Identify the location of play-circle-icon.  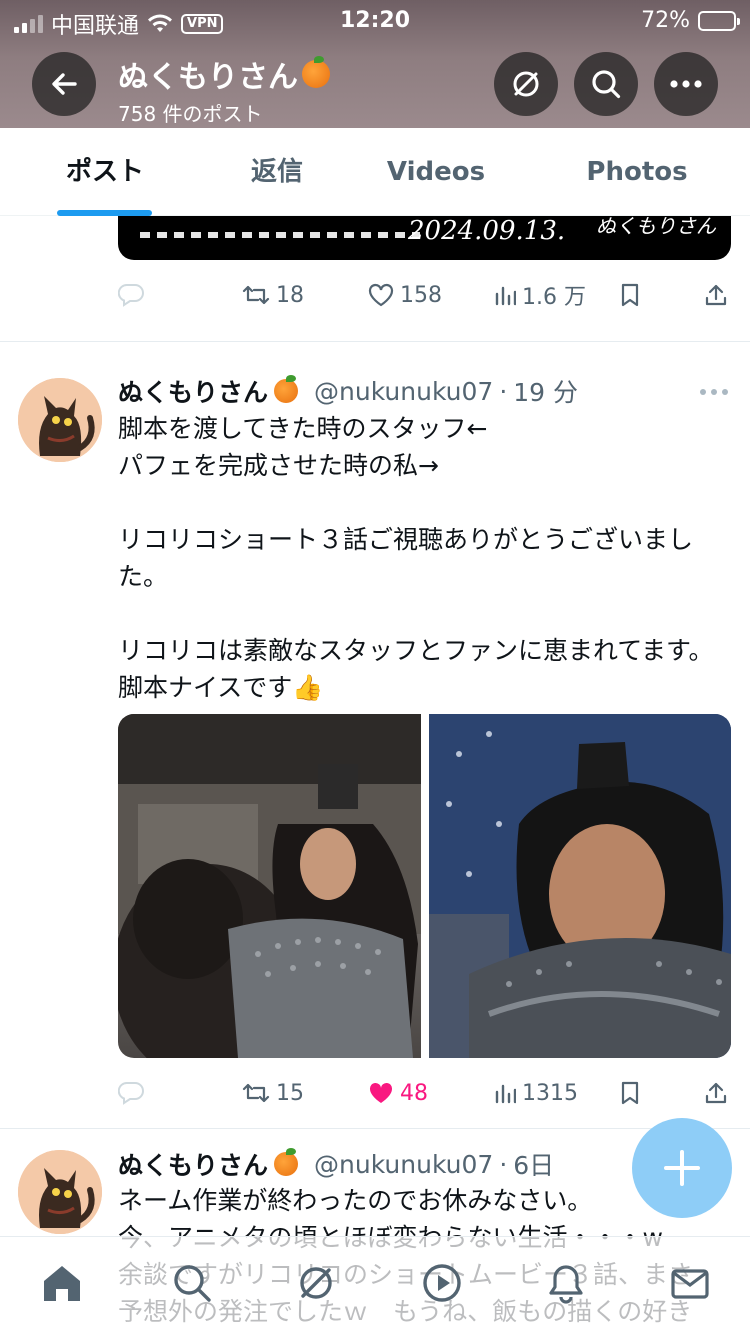
(442, 1283).